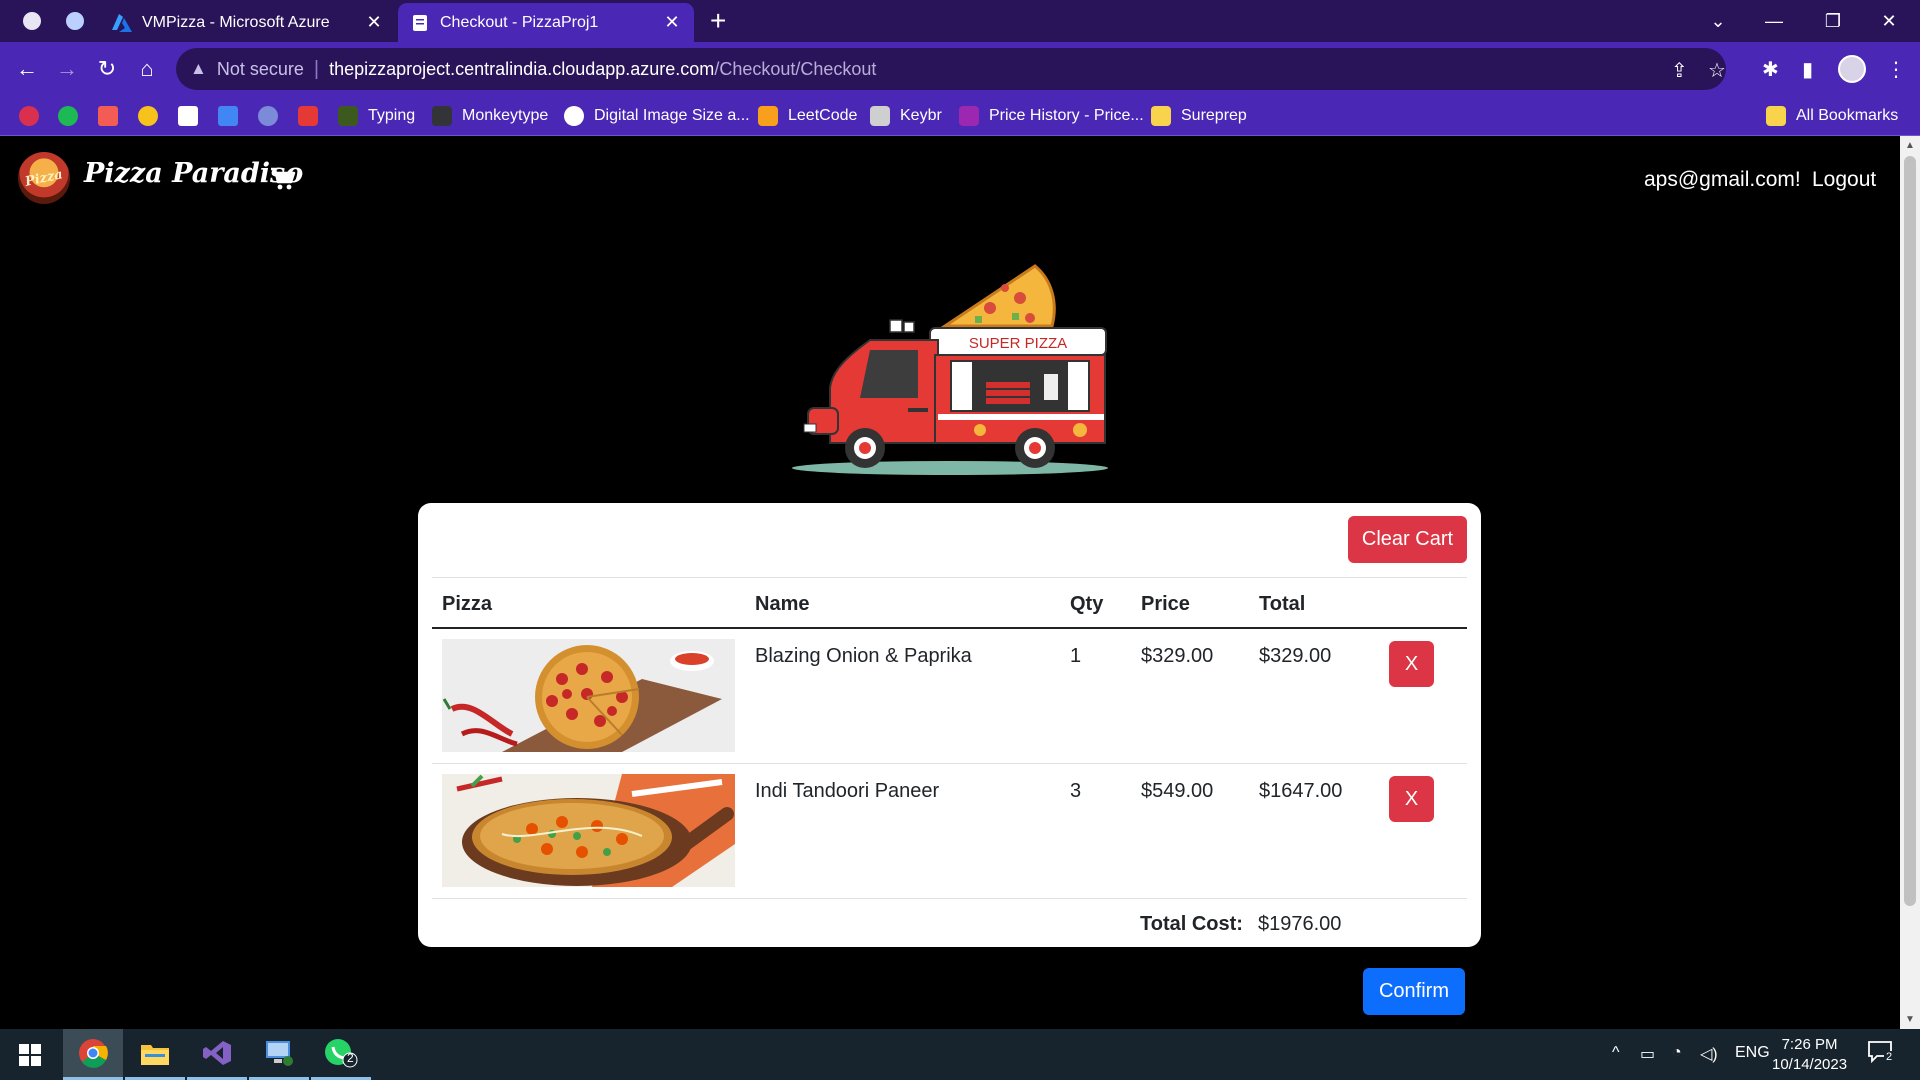  What do you see at coordinates (1018, 343) in the screenshot?
I see `truck-sign-text: SUPER PIZZA` at bounding box center [1018, 343].